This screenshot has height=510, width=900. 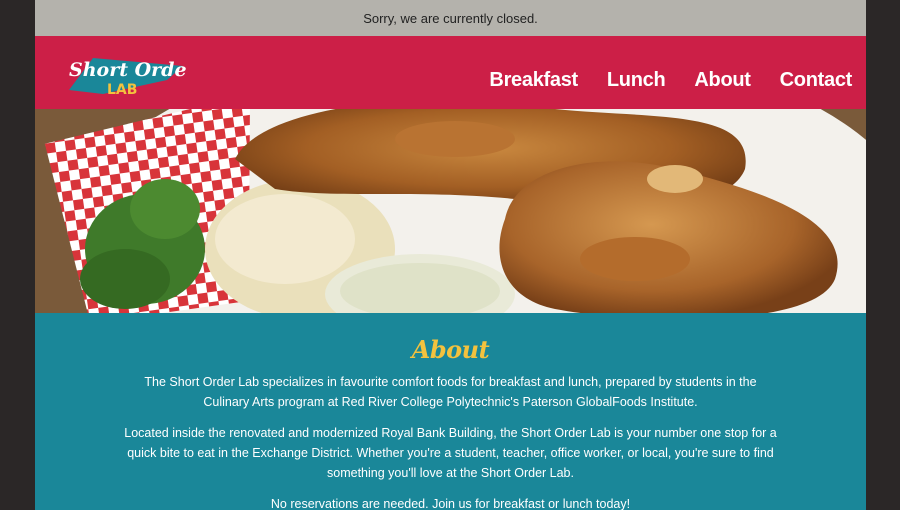 What do you see at coordinates (122, 90) in the screenshot?
I see `logo-text-lab: LAB` at bounding box center [122, 90].